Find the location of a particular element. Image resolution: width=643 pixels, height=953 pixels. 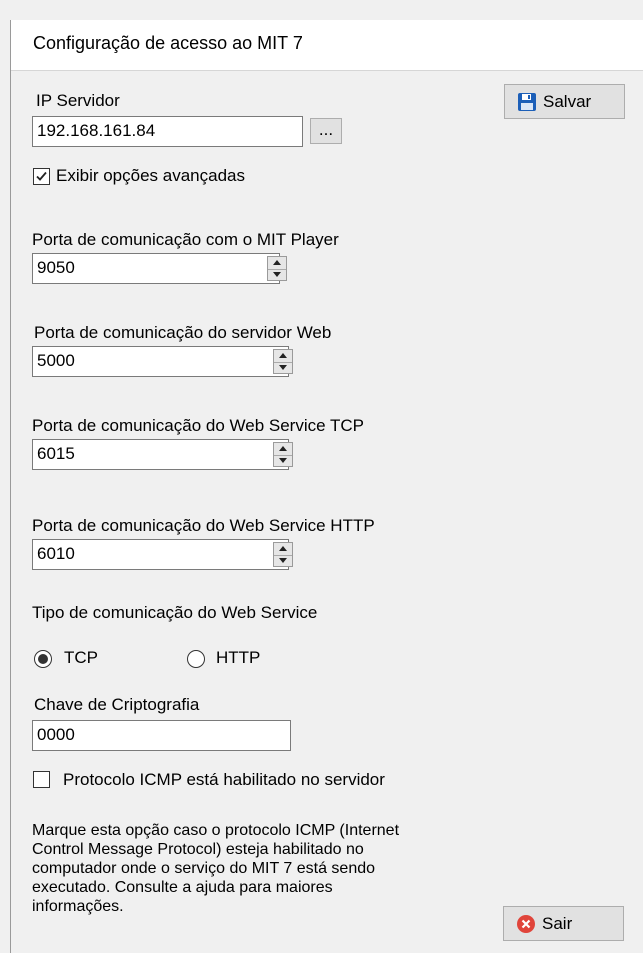

ws-tcp-port-label: Porta de comunicação do Web Service TCP is located at coordinates (198, 425).